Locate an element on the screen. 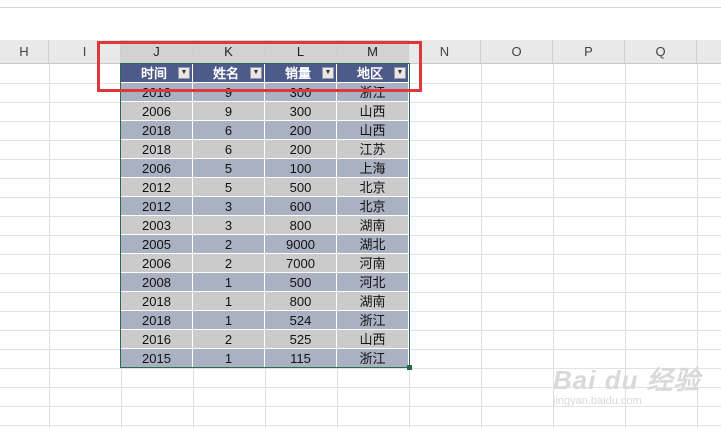 The width and height of the screenshot is (721, 428). filter-dropdown-sales: ▼ is located at coordinates (328, 73).